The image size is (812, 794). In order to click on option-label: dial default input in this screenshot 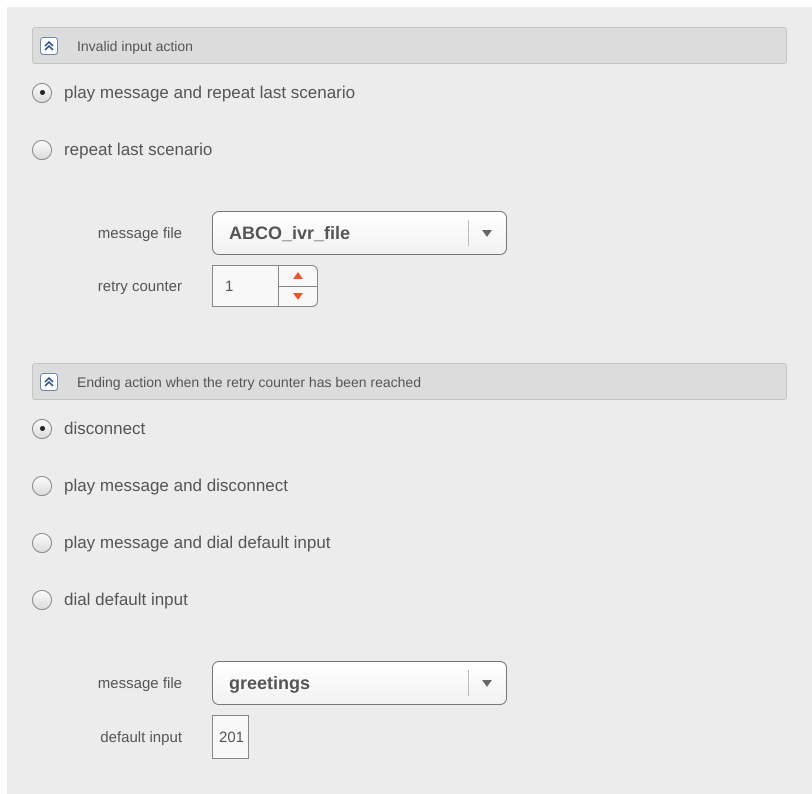, I will do `click(126, 600)`.